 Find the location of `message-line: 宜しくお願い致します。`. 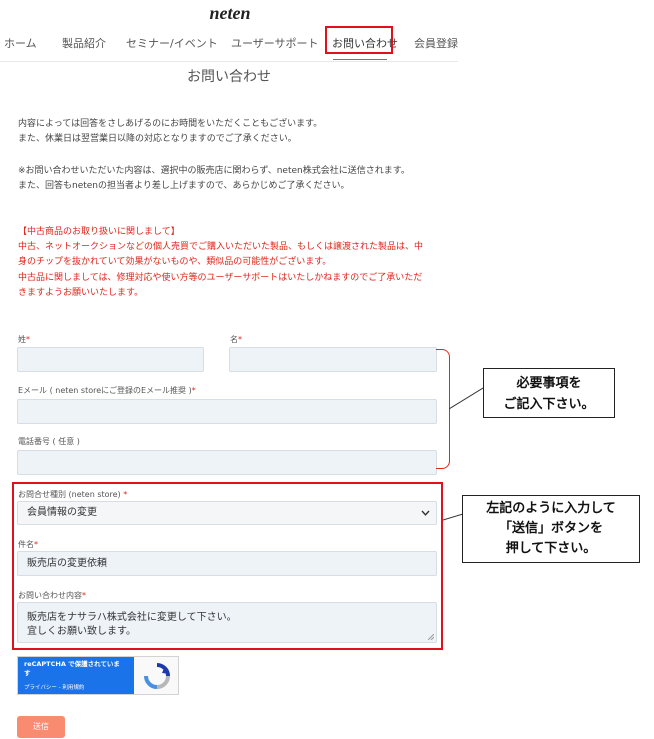

message-line: 宜しくお願い致します。 is located at coordinates (81, 631).